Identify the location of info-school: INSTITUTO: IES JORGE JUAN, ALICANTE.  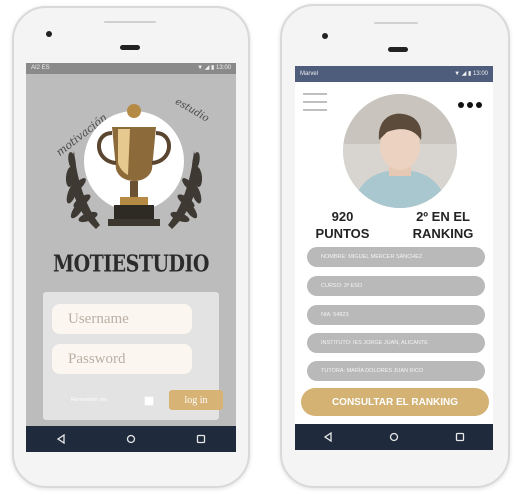
(396, 343).